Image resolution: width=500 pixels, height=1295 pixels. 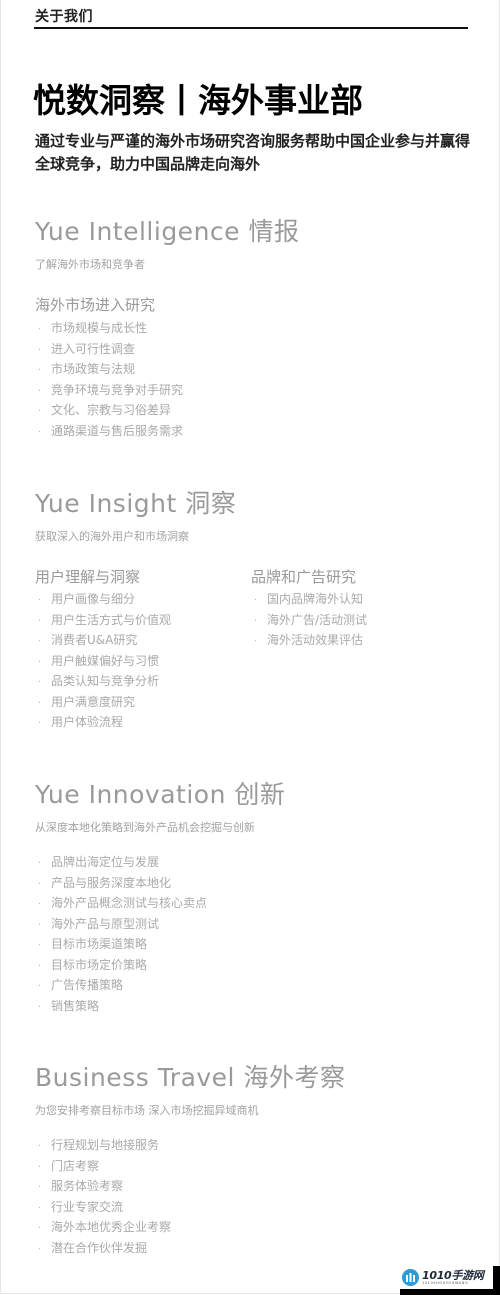 I want to click on list-item: · 通路渠道与售后服务需求, so click(x=109, y=431).